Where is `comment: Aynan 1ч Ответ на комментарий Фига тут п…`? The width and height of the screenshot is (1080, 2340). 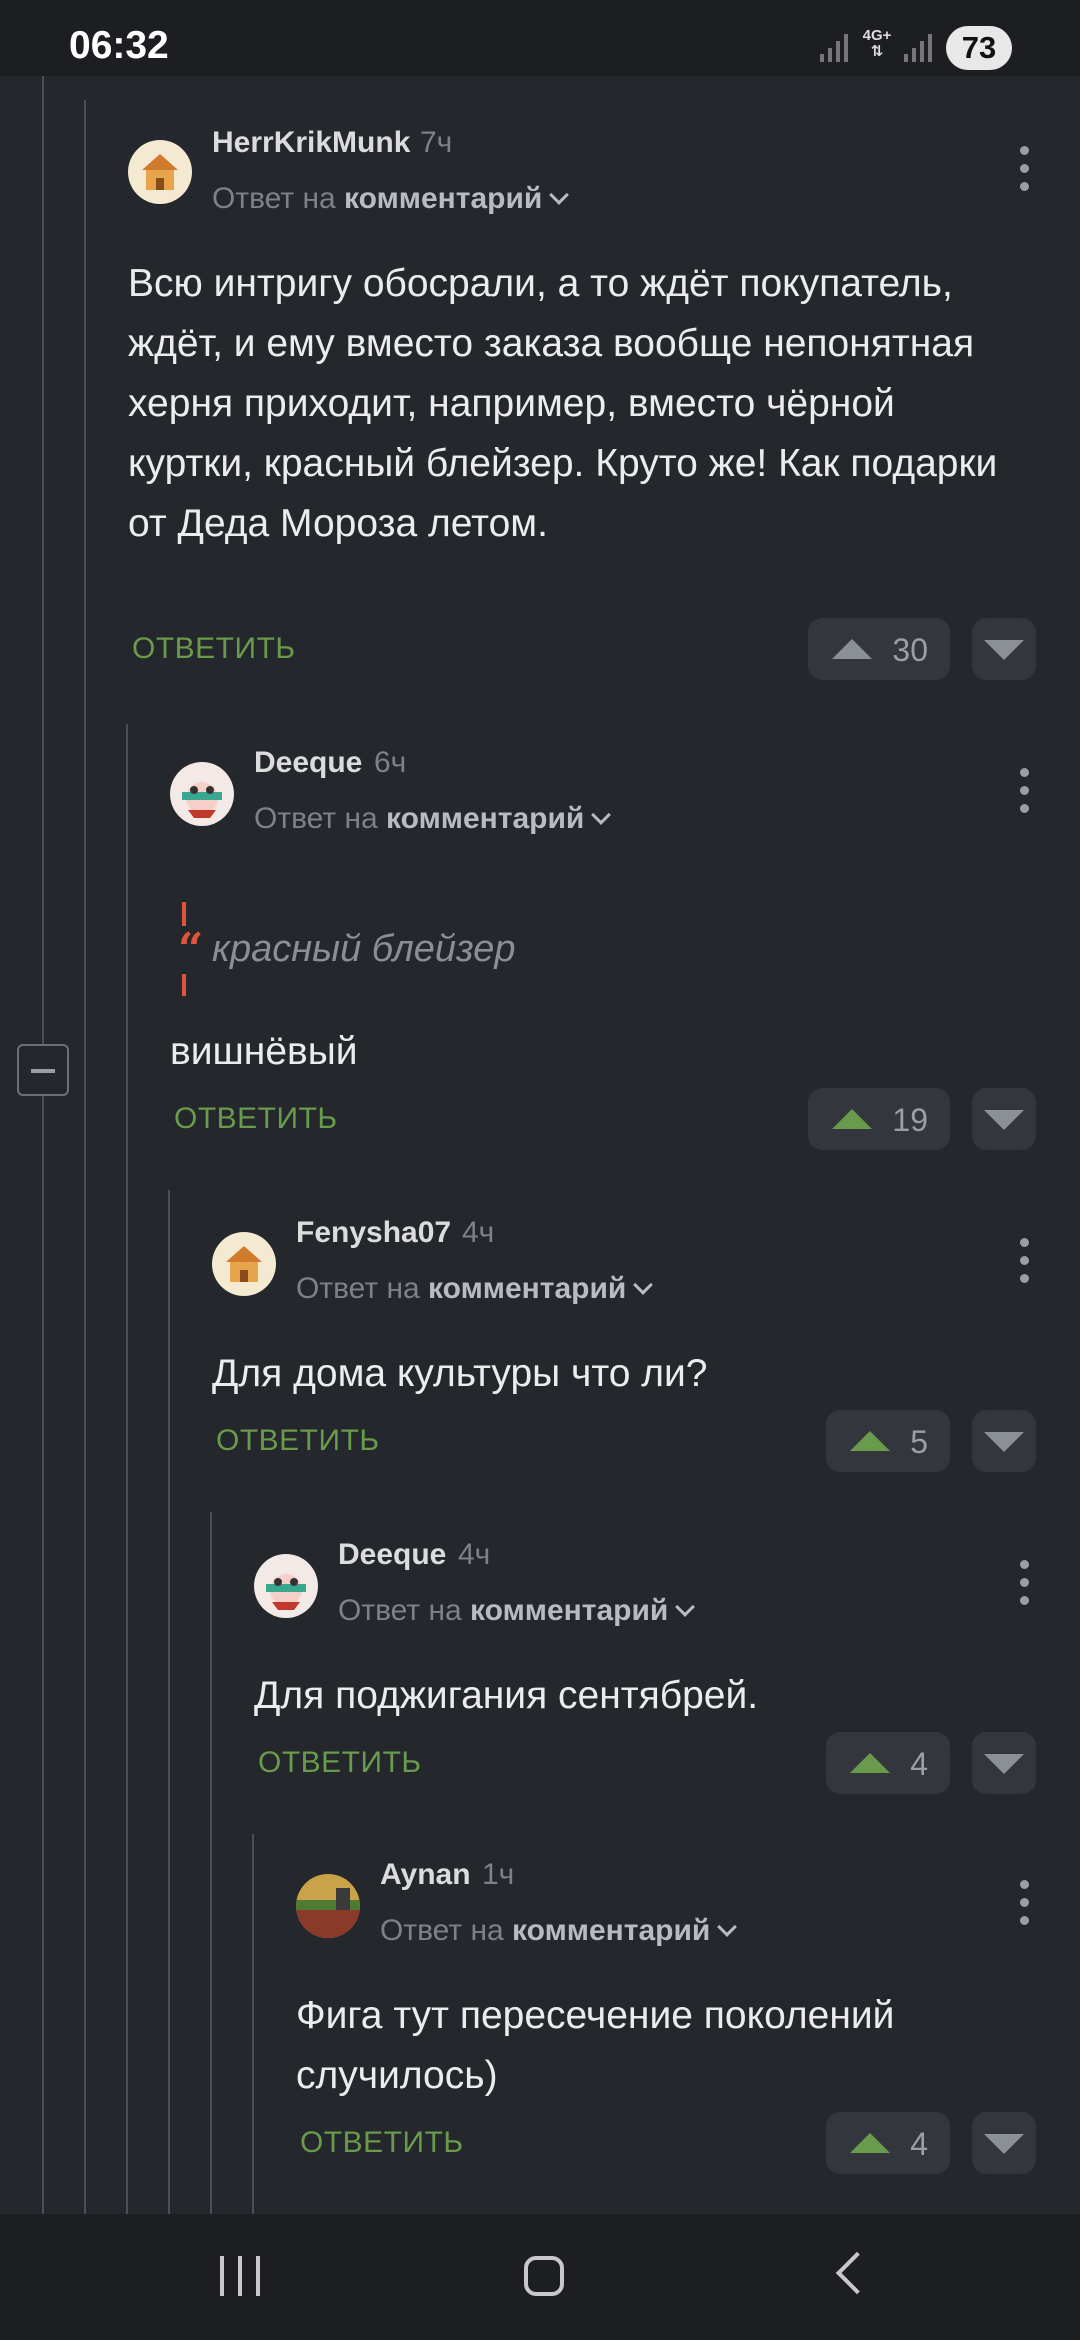
comment: Aynan 1ч Ответ на комментарий Фига тут п… is located at coordinates (688, 2018).